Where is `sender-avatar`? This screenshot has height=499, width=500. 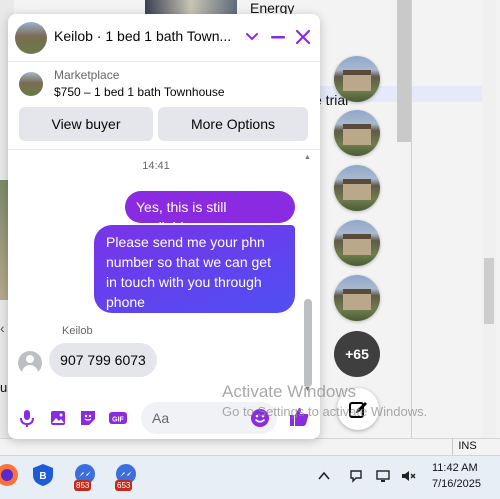 sender-avatar is located at coordinates (30, 363).